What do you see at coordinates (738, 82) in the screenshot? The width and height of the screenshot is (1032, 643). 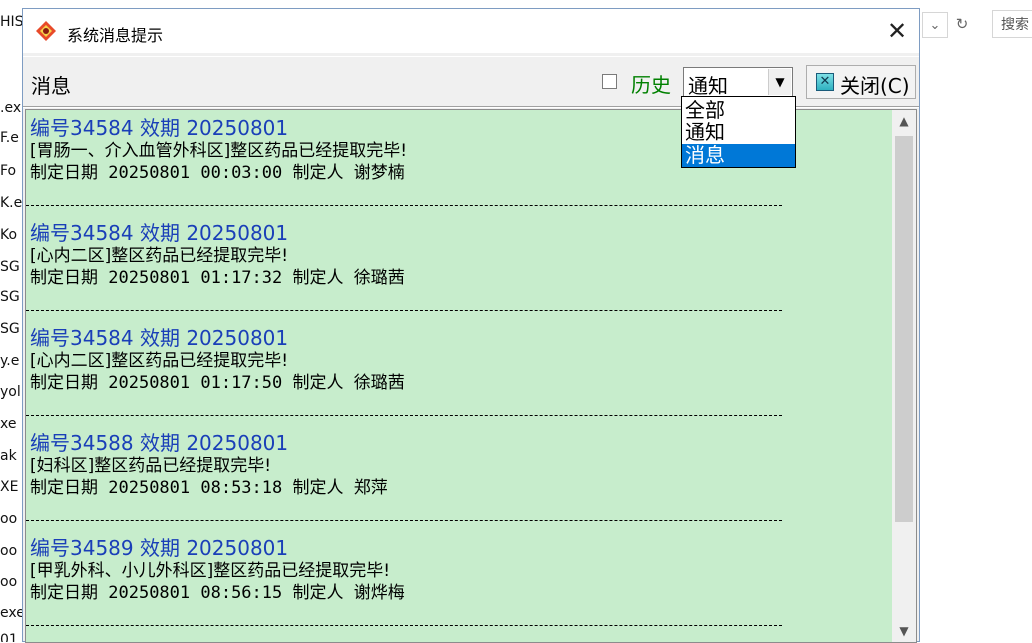 I see `filter-select: 通知 ▼` at bounding box center [738, 82].